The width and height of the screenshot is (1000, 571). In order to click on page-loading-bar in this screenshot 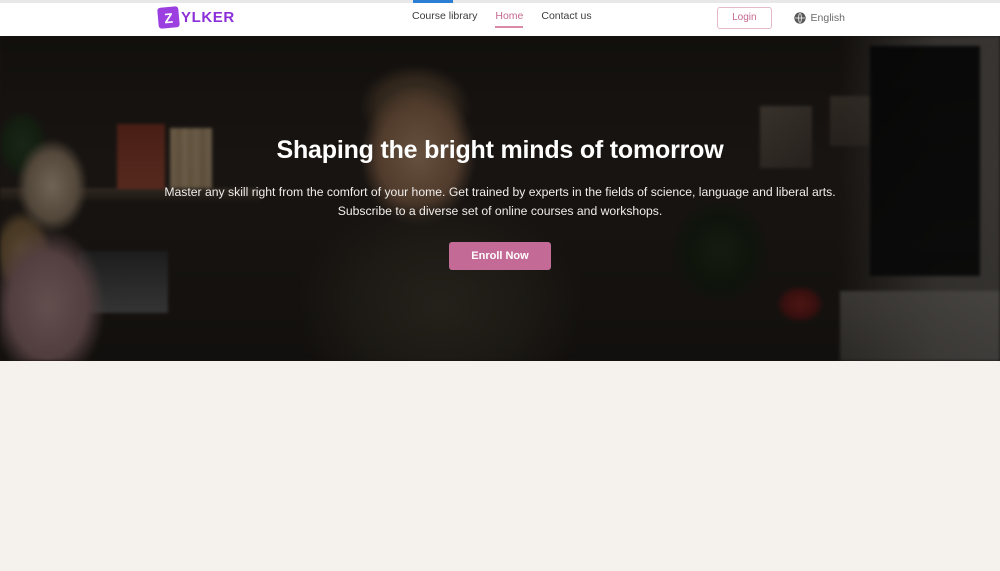, I will do `click(500, 1)`.